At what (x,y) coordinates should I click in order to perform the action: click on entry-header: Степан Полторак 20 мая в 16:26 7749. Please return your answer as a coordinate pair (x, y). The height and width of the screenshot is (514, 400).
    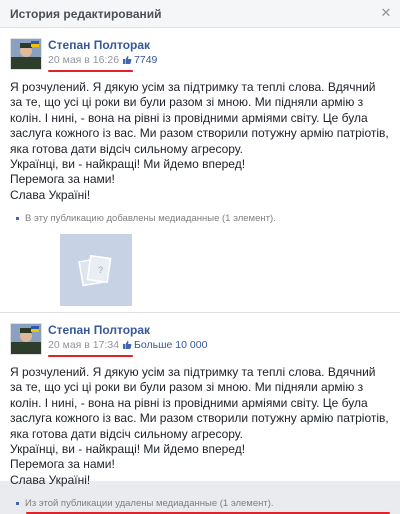
    Looking at the image, I should click on (200, 55).